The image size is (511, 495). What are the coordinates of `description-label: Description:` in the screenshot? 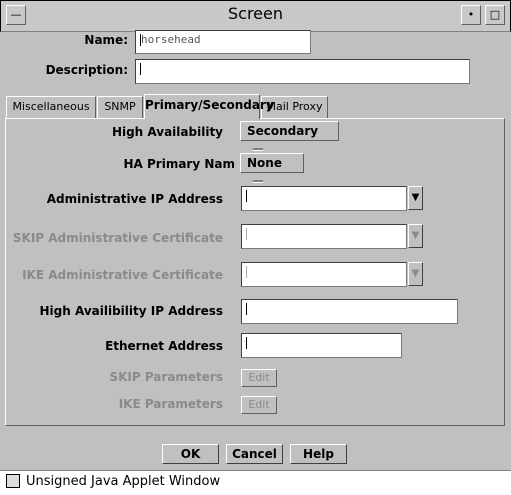 It's located at (86, 70).